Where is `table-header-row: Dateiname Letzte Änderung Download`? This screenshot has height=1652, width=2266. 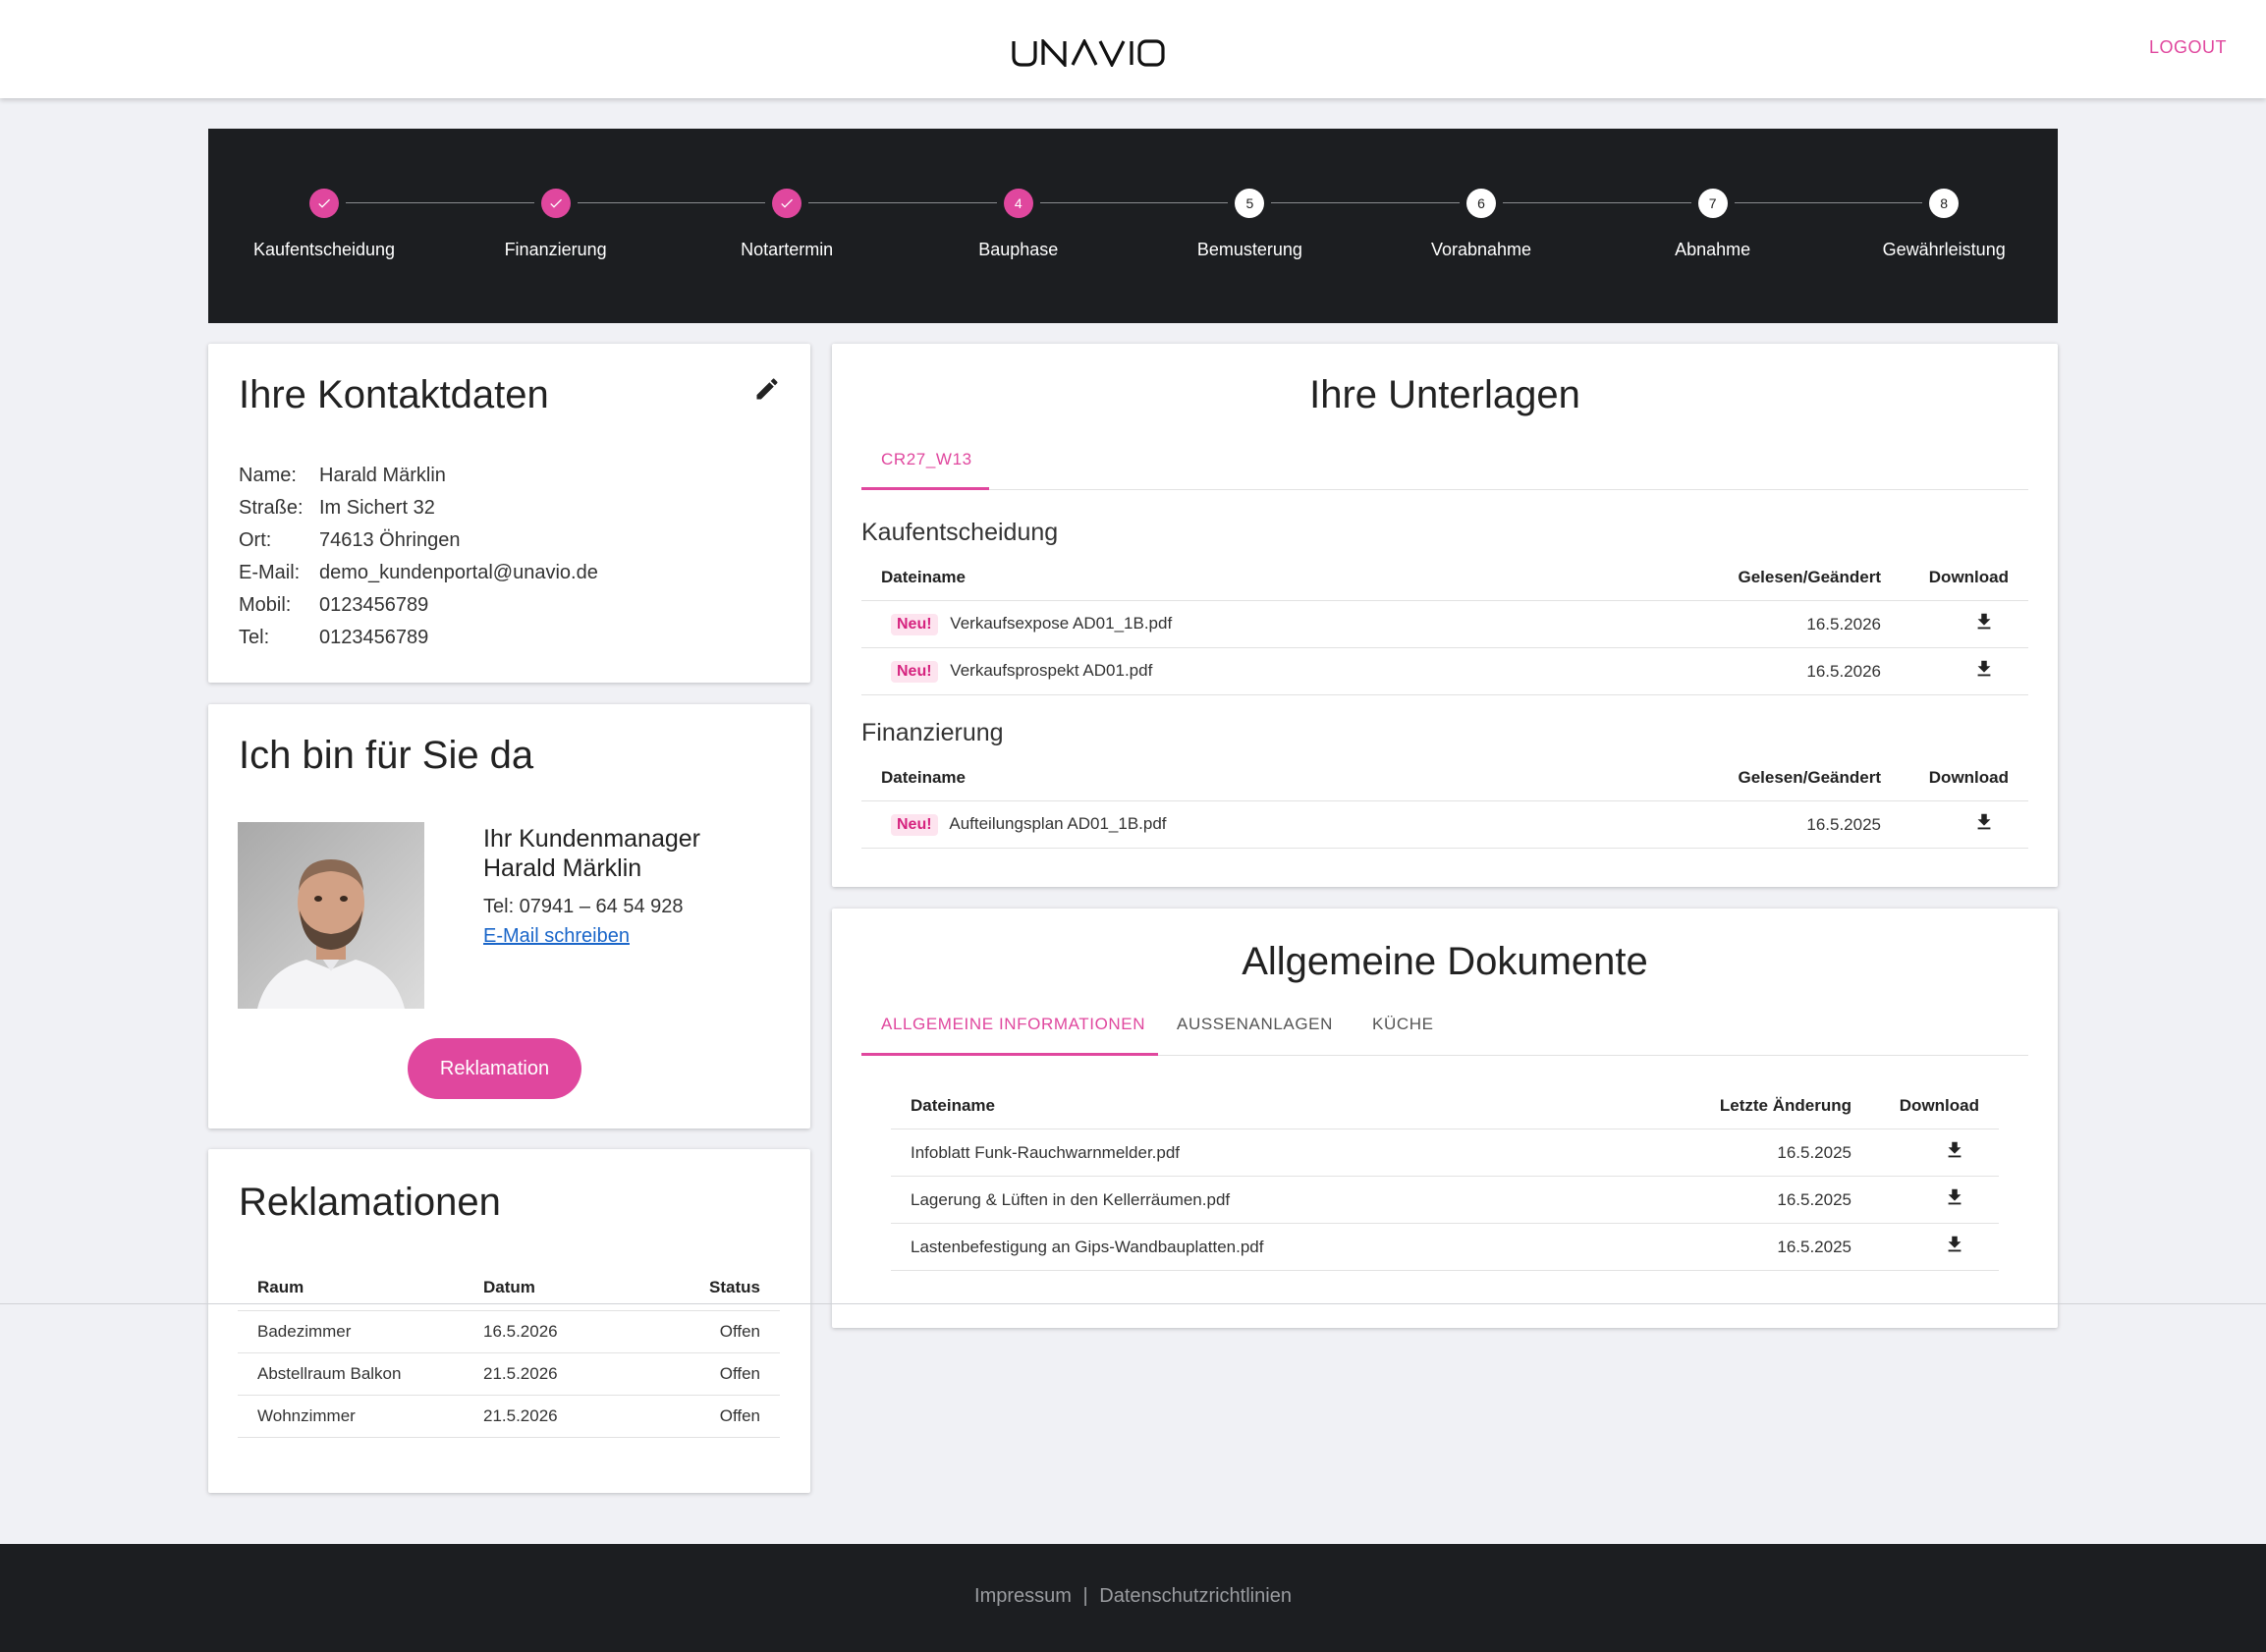 table-header-row: Dateiname Letzte Änderung Download is located at coordinates (1445, 1106).